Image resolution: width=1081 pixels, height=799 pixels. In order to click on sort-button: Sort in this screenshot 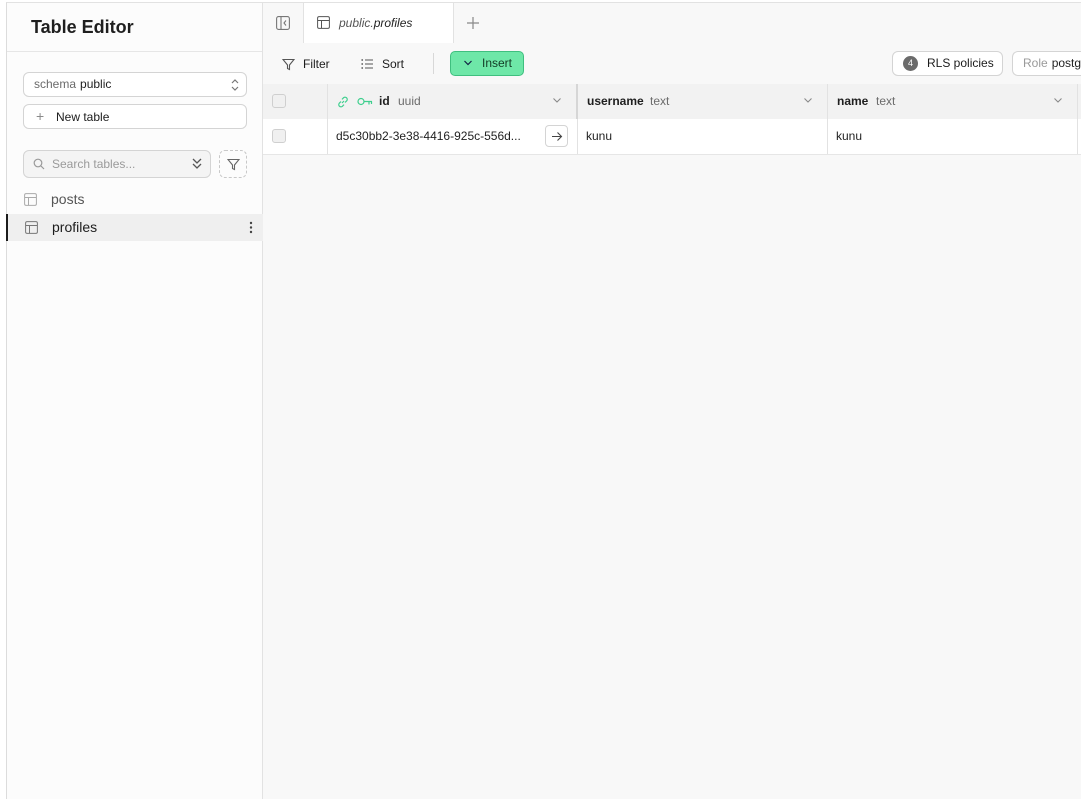, I will do `click(387, 64)`.